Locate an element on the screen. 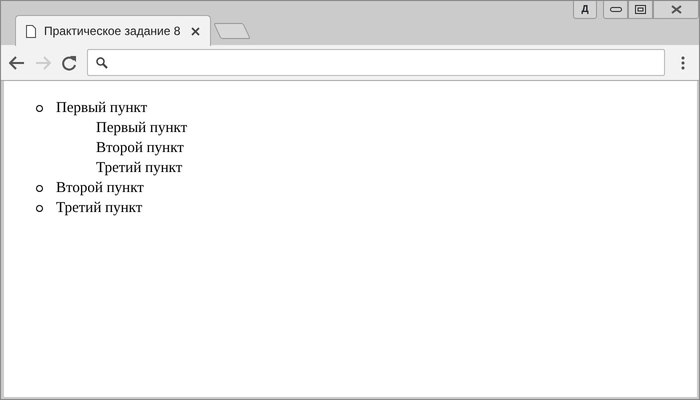 The height and width of the screenshot is (400, 700). menu-icon is located at coordinates (683, 63).